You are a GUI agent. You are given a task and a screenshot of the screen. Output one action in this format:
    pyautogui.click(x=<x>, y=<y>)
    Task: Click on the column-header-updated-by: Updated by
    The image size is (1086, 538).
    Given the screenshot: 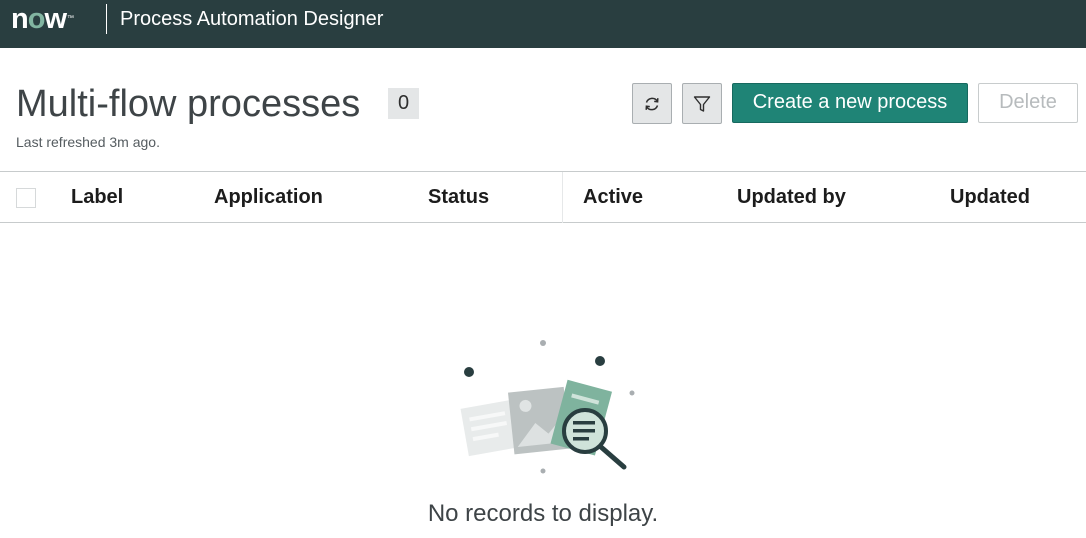 What is the action you would take?
    pyautogui.click(x=791, y=197)
    